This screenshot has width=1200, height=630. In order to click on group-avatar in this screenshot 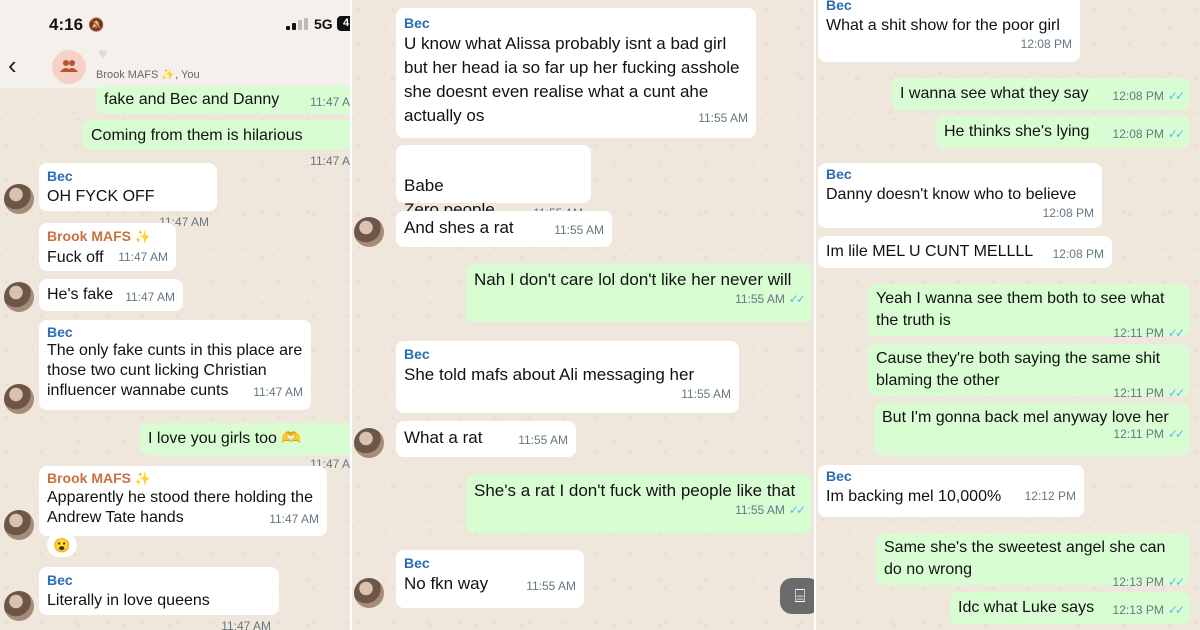, I will do `click(69, 67)`.